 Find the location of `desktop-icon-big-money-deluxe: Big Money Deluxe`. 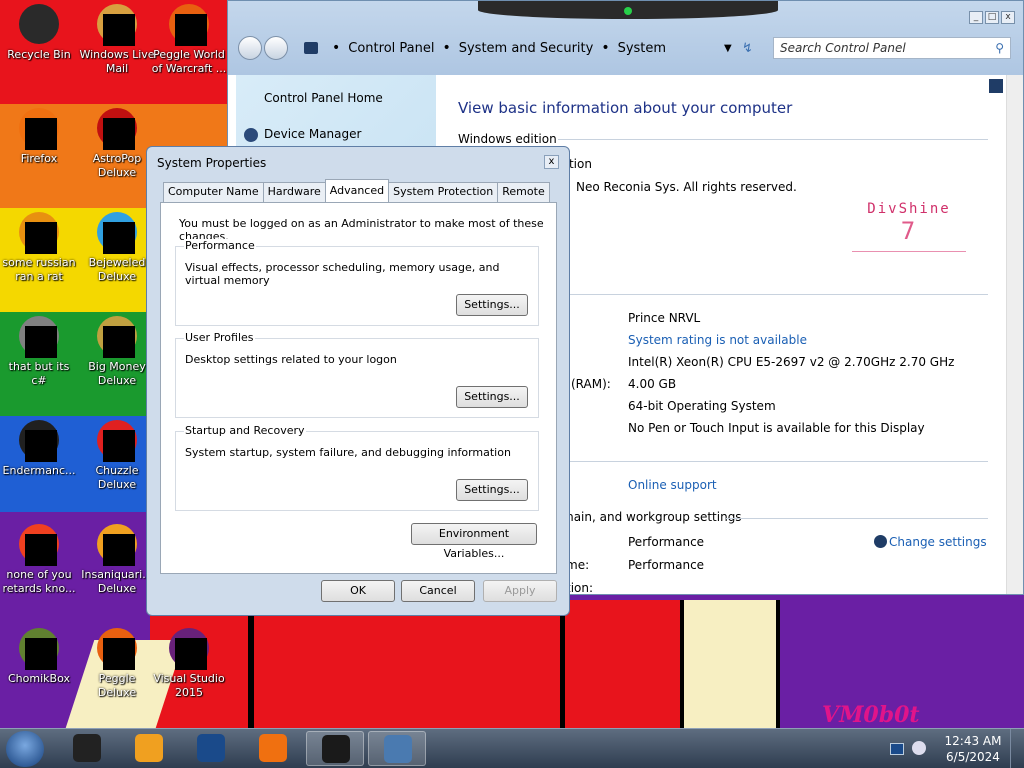

desktop-icon-big-money-deluxe: Big Money Deluxe is located at coordinates (117, 352).